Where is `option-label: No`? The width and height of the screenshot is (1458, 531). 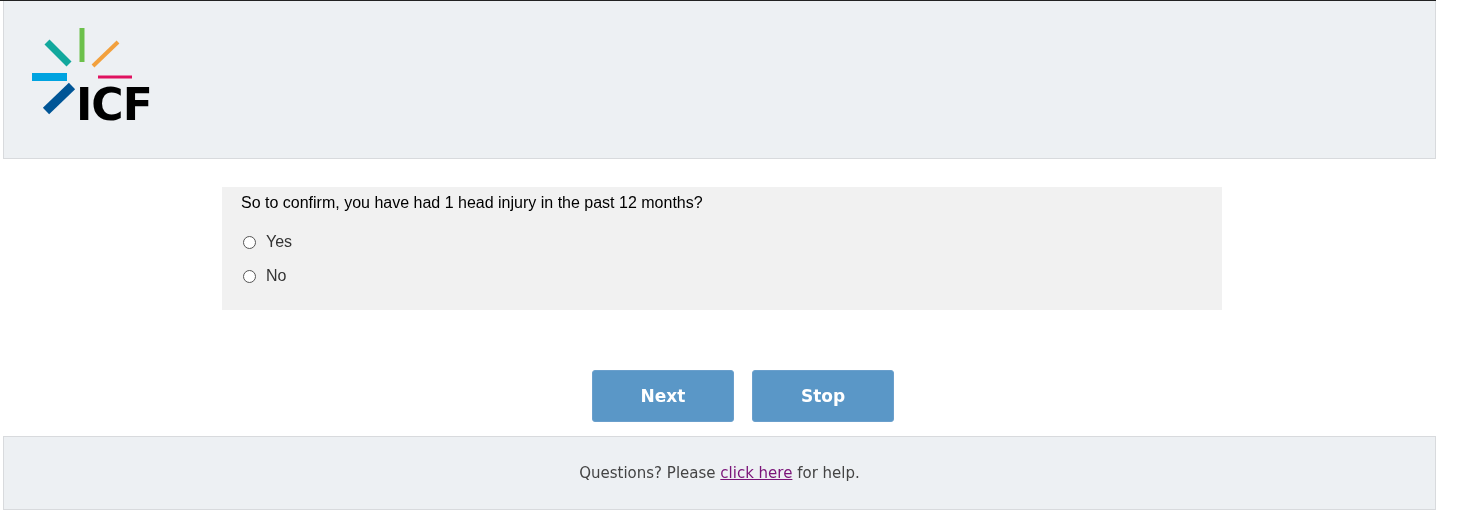
option-label: No is located at coordinates (276, 276).